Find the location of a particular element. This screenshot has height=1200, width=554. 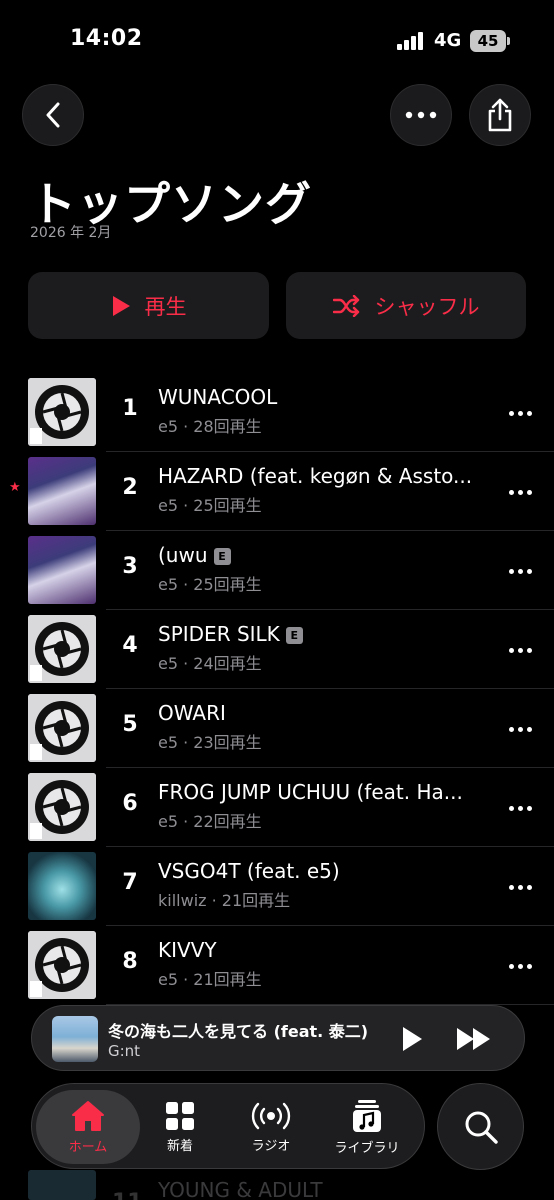

back-button is located at coordinates (53, 115).